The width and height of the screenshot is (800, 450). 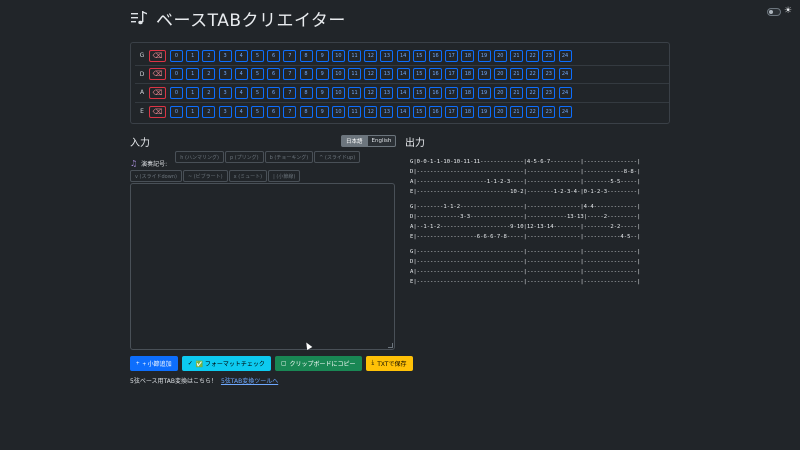 I want to click on fret-button-g-10: 10, so click(x=338, y=55).